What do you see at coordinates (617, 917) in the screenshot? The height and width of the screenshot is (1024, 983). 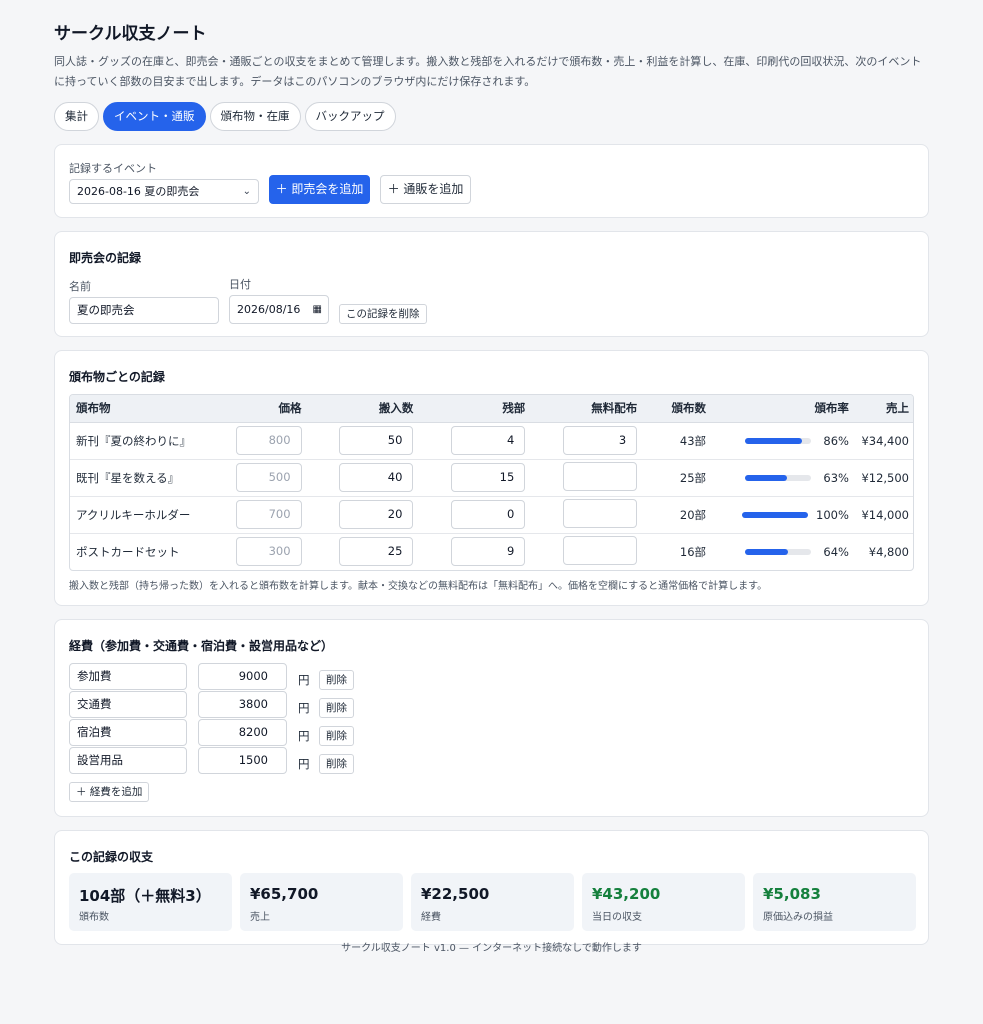 I see `summary-label: 当日の収支` at bounding box center [617, 917].